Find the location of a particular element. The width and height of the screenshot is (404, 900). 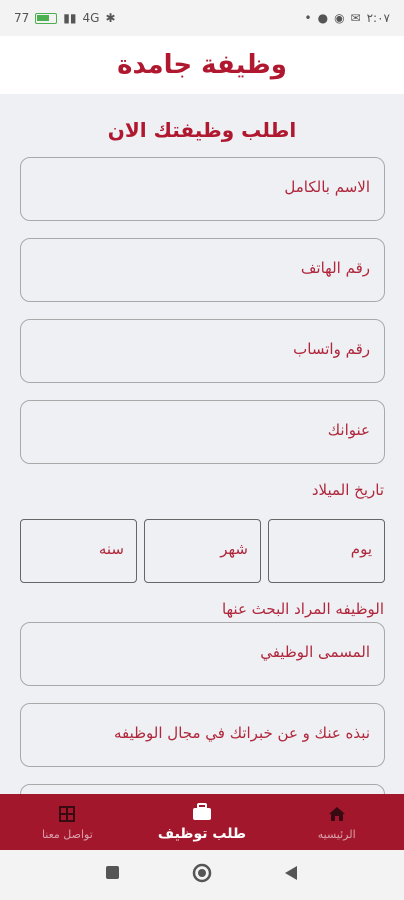

dob-group: يوم شهر سنه is located at coordinates (202, 551).